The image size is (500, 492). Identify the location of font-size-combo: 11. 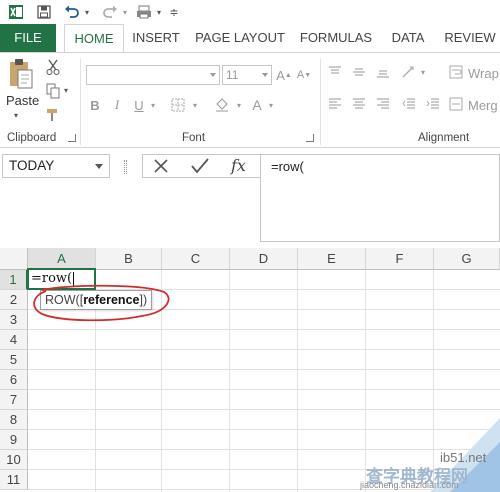
(247, 75).